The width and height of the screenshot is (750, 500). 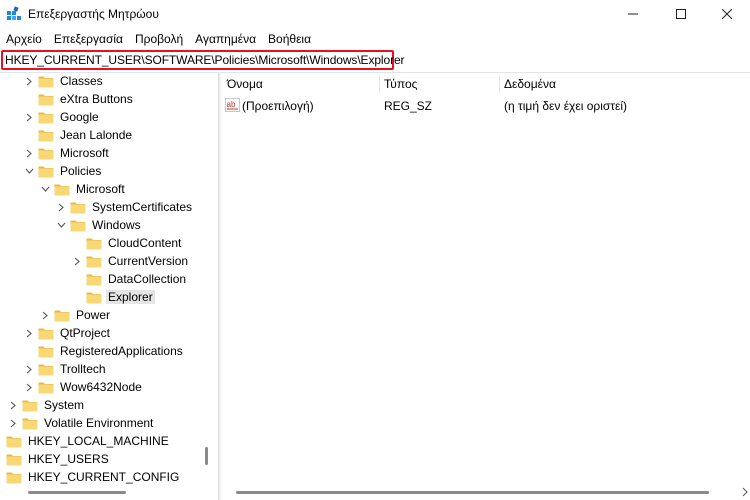 I want to click on tree-horizontal-scroll-thumb, so click(x=77, y=492).